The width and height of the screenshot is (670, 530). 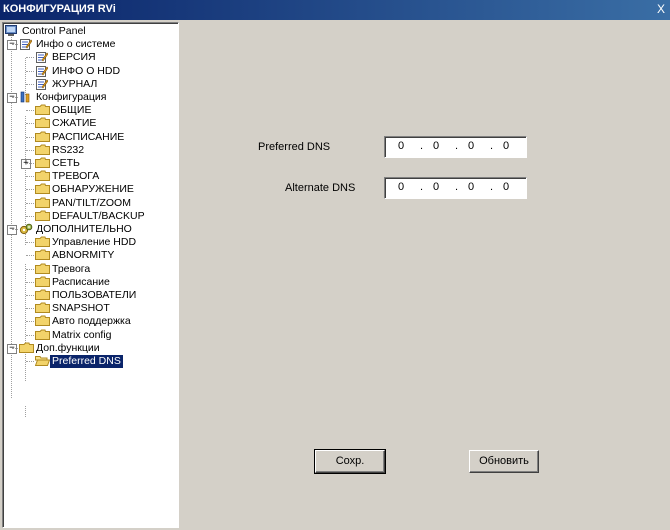 I want to click on preferred-dns-input: 0 . 0 . 0 . 0, so click(x=455, y=147).